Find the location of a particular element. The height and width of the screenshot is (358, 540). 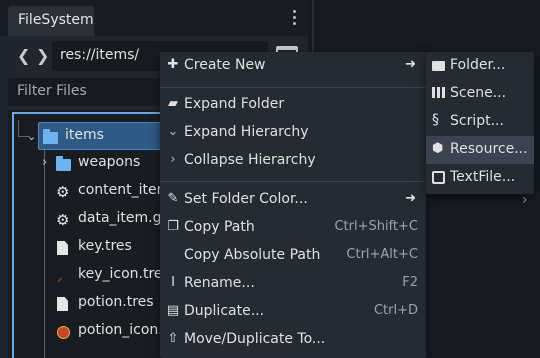

tree-label: key.tres is located at coordinates (105, 246).